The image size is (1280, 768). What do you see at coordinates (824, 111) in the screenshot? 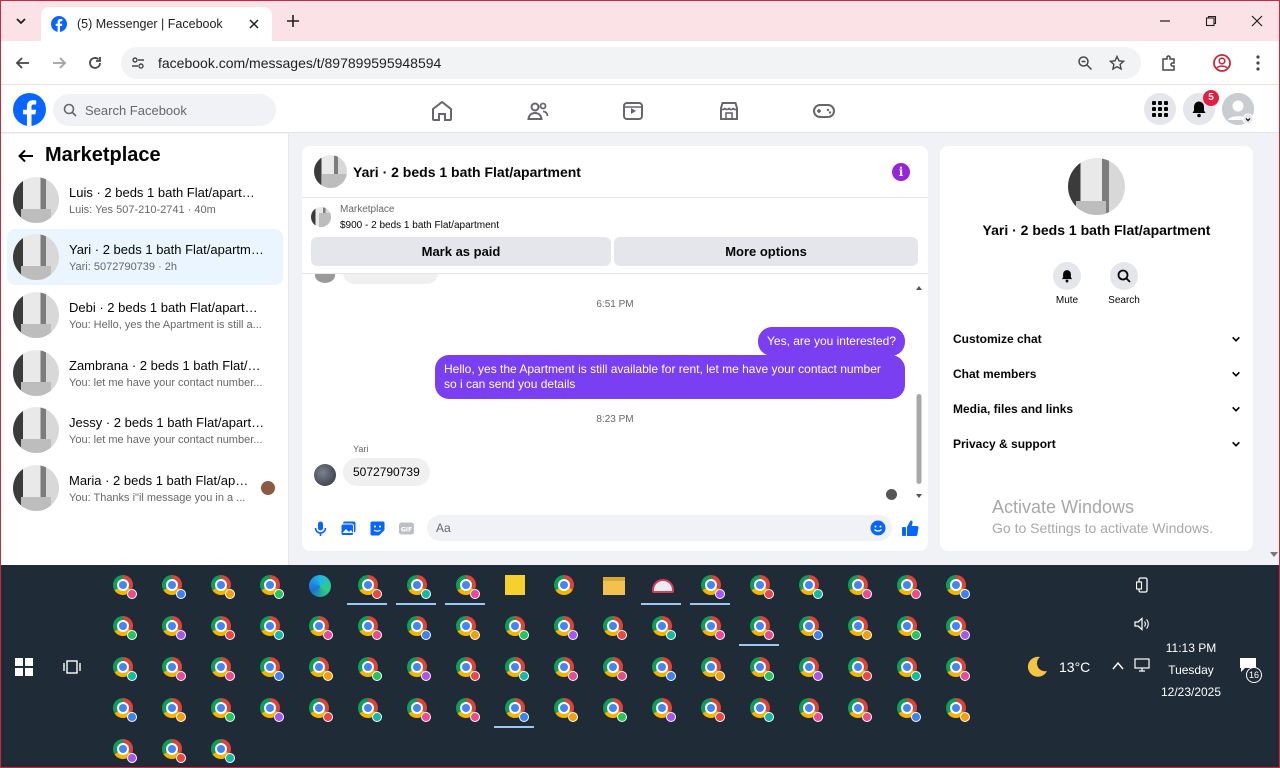
I see `gaming-icon` at bounding box center [824, 111].